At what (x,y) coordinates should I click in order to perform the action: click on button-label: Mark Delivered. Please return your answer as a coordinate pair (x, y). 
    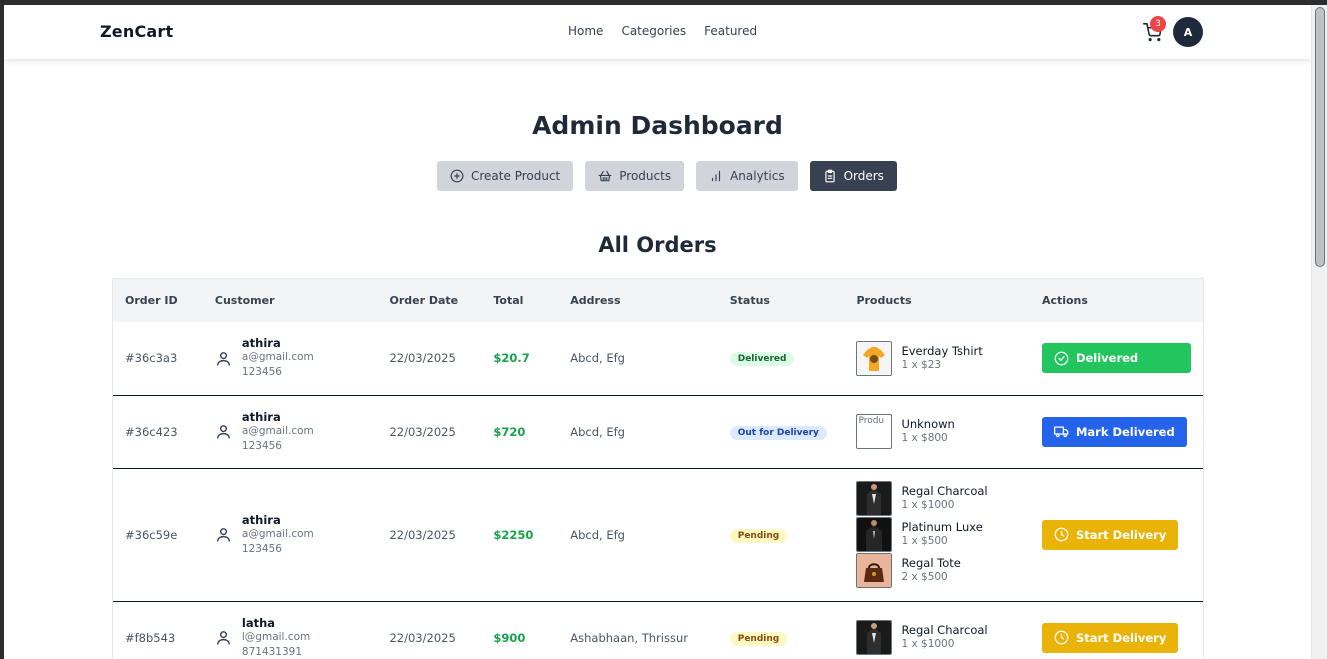
    Looking at the image, I should click on (1125, 431).